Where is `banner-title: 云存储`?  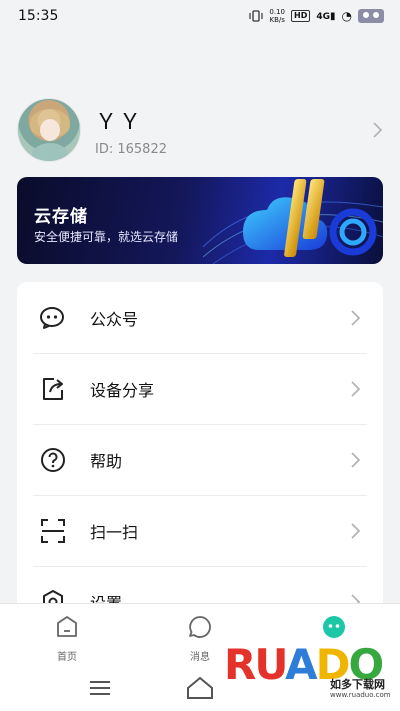
banner-title: 云存储 is located at coordinates (61, 217).